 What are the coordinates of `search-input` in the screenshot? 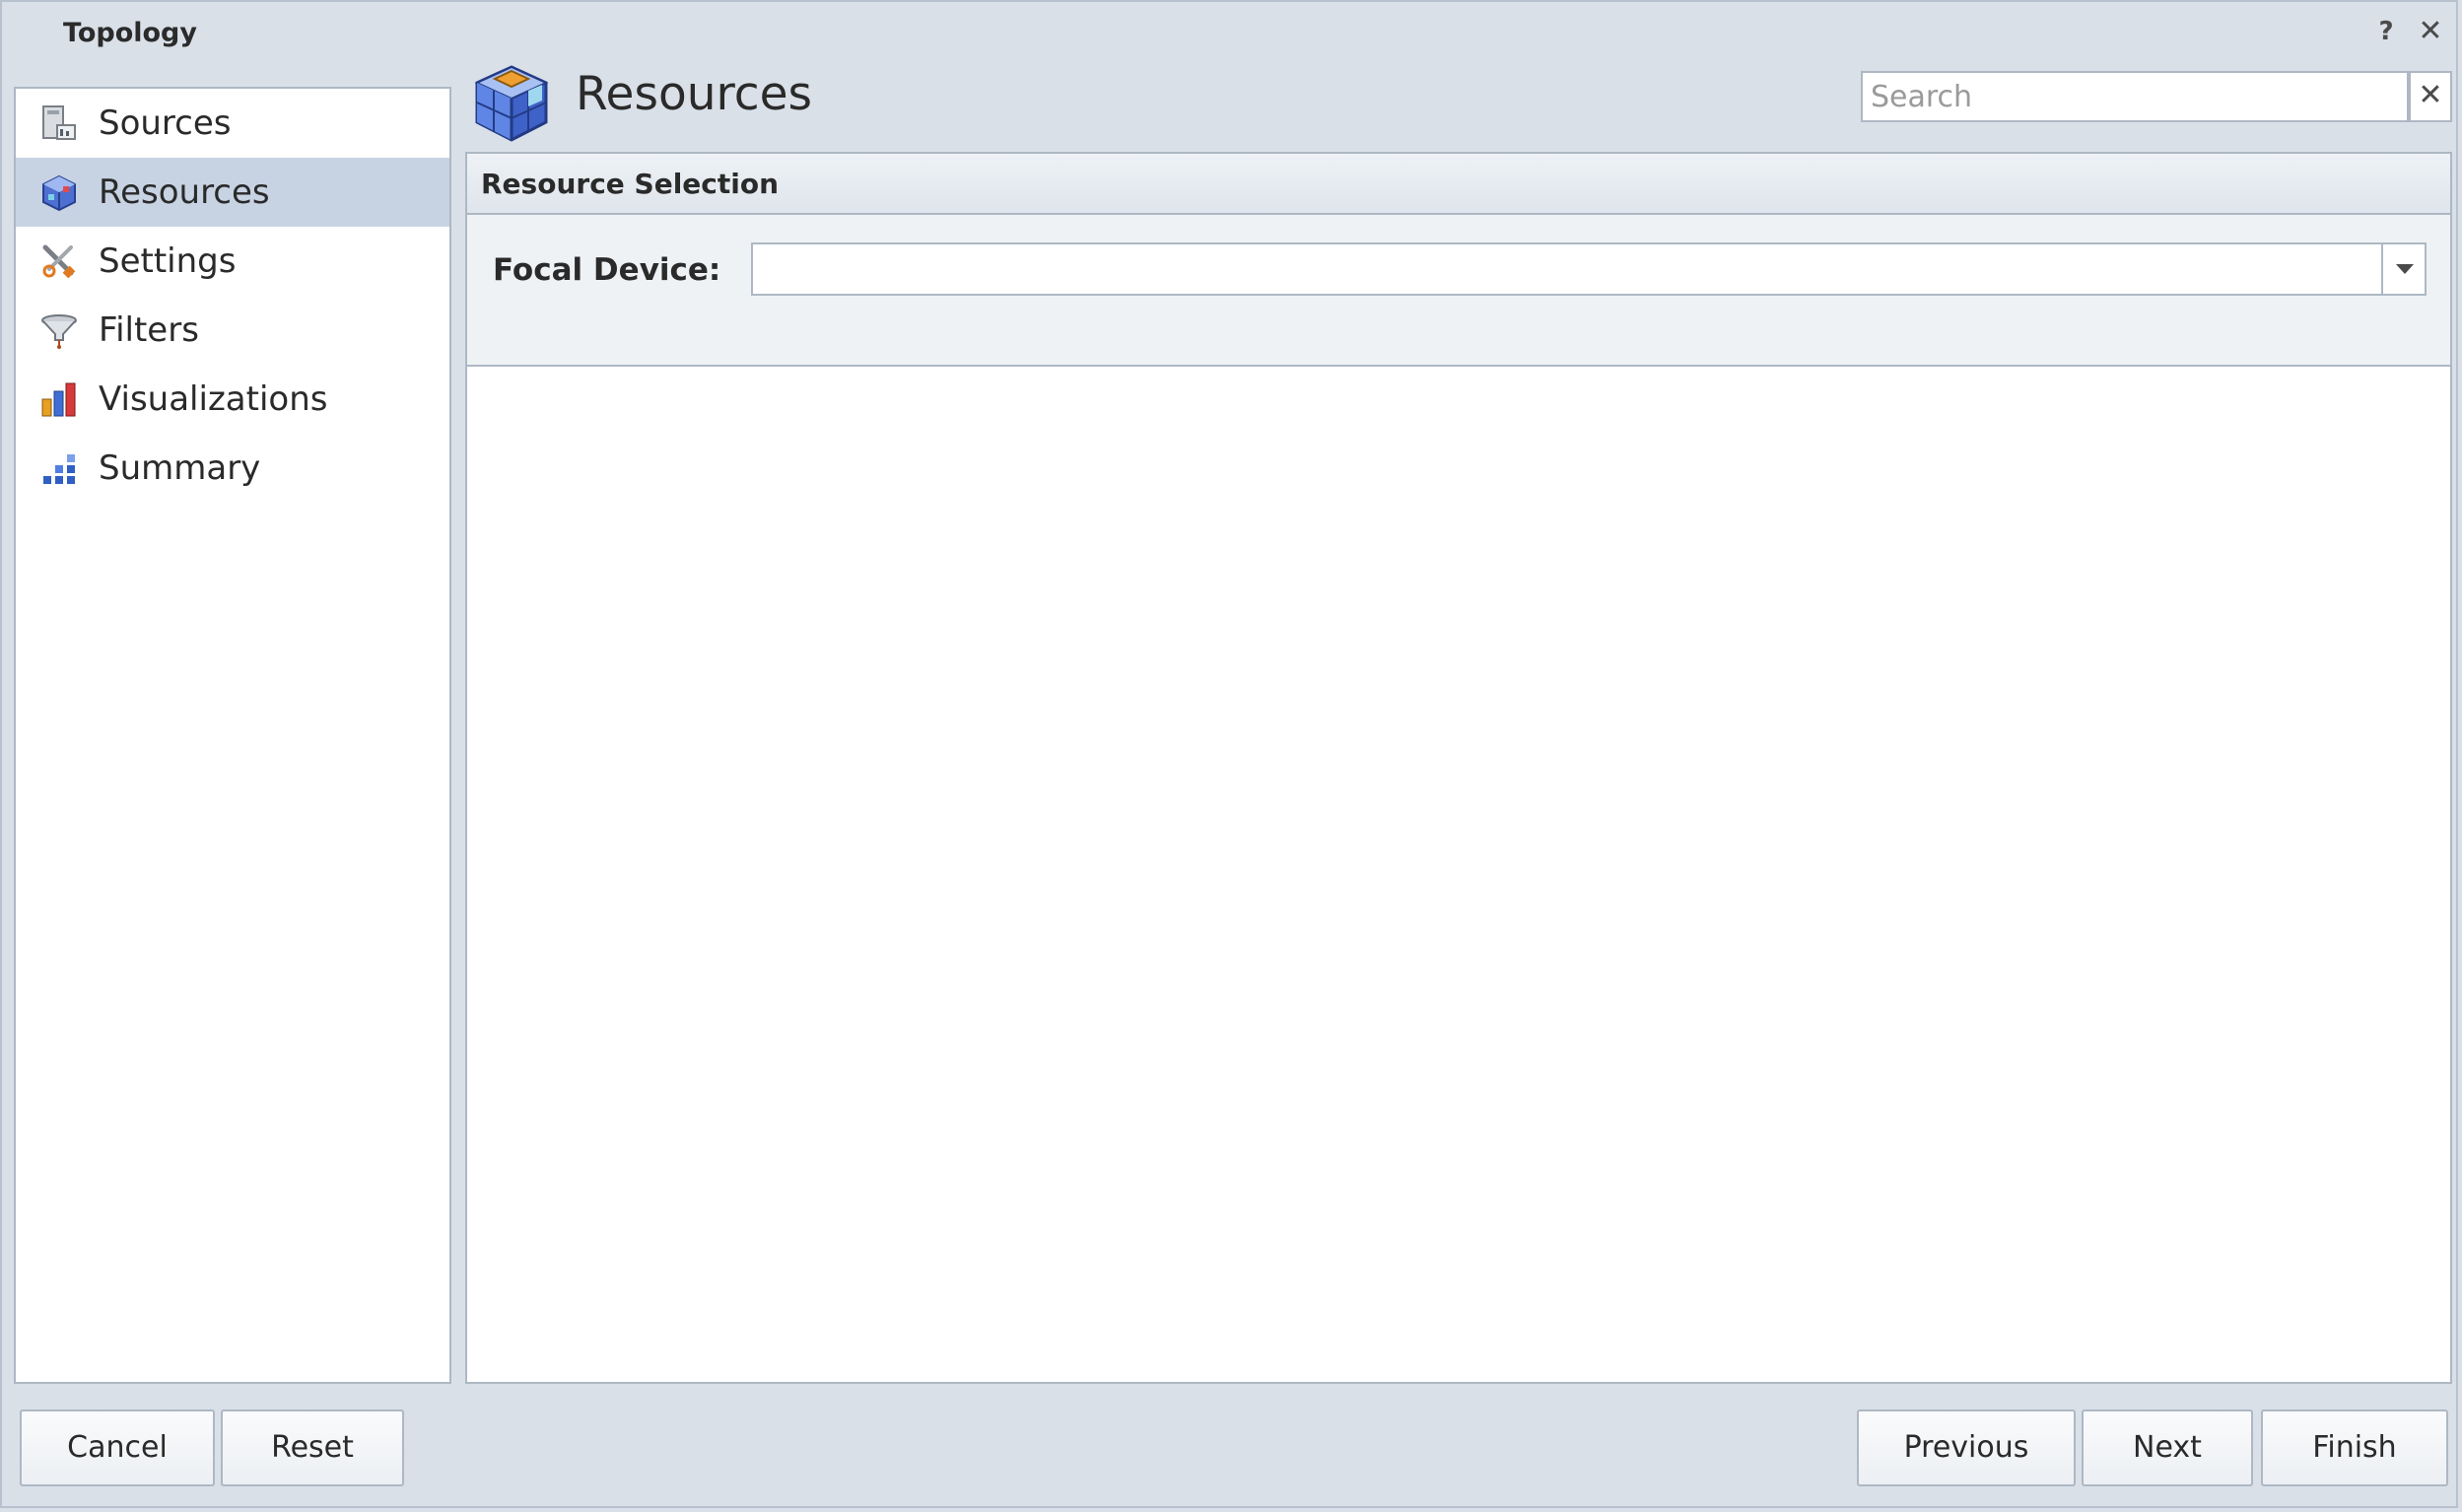 It's located at (2135, 96).